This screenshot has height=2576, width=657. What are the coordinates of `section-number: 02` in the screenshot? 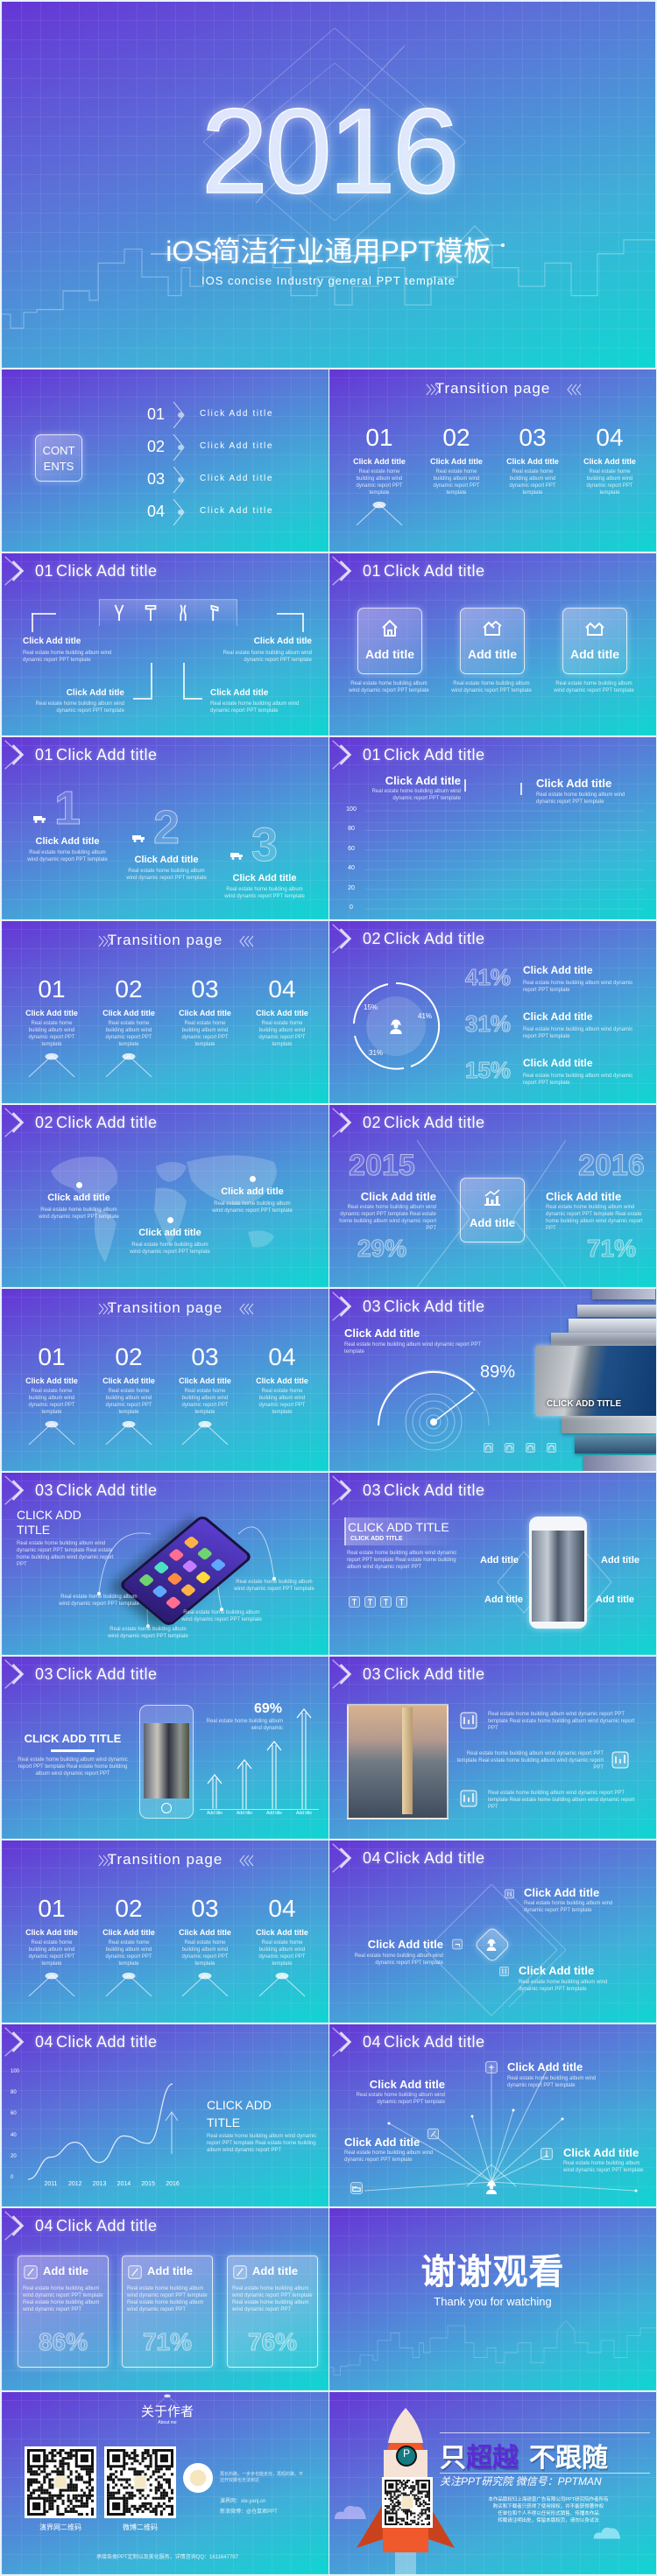 It's located at (44, 1122).